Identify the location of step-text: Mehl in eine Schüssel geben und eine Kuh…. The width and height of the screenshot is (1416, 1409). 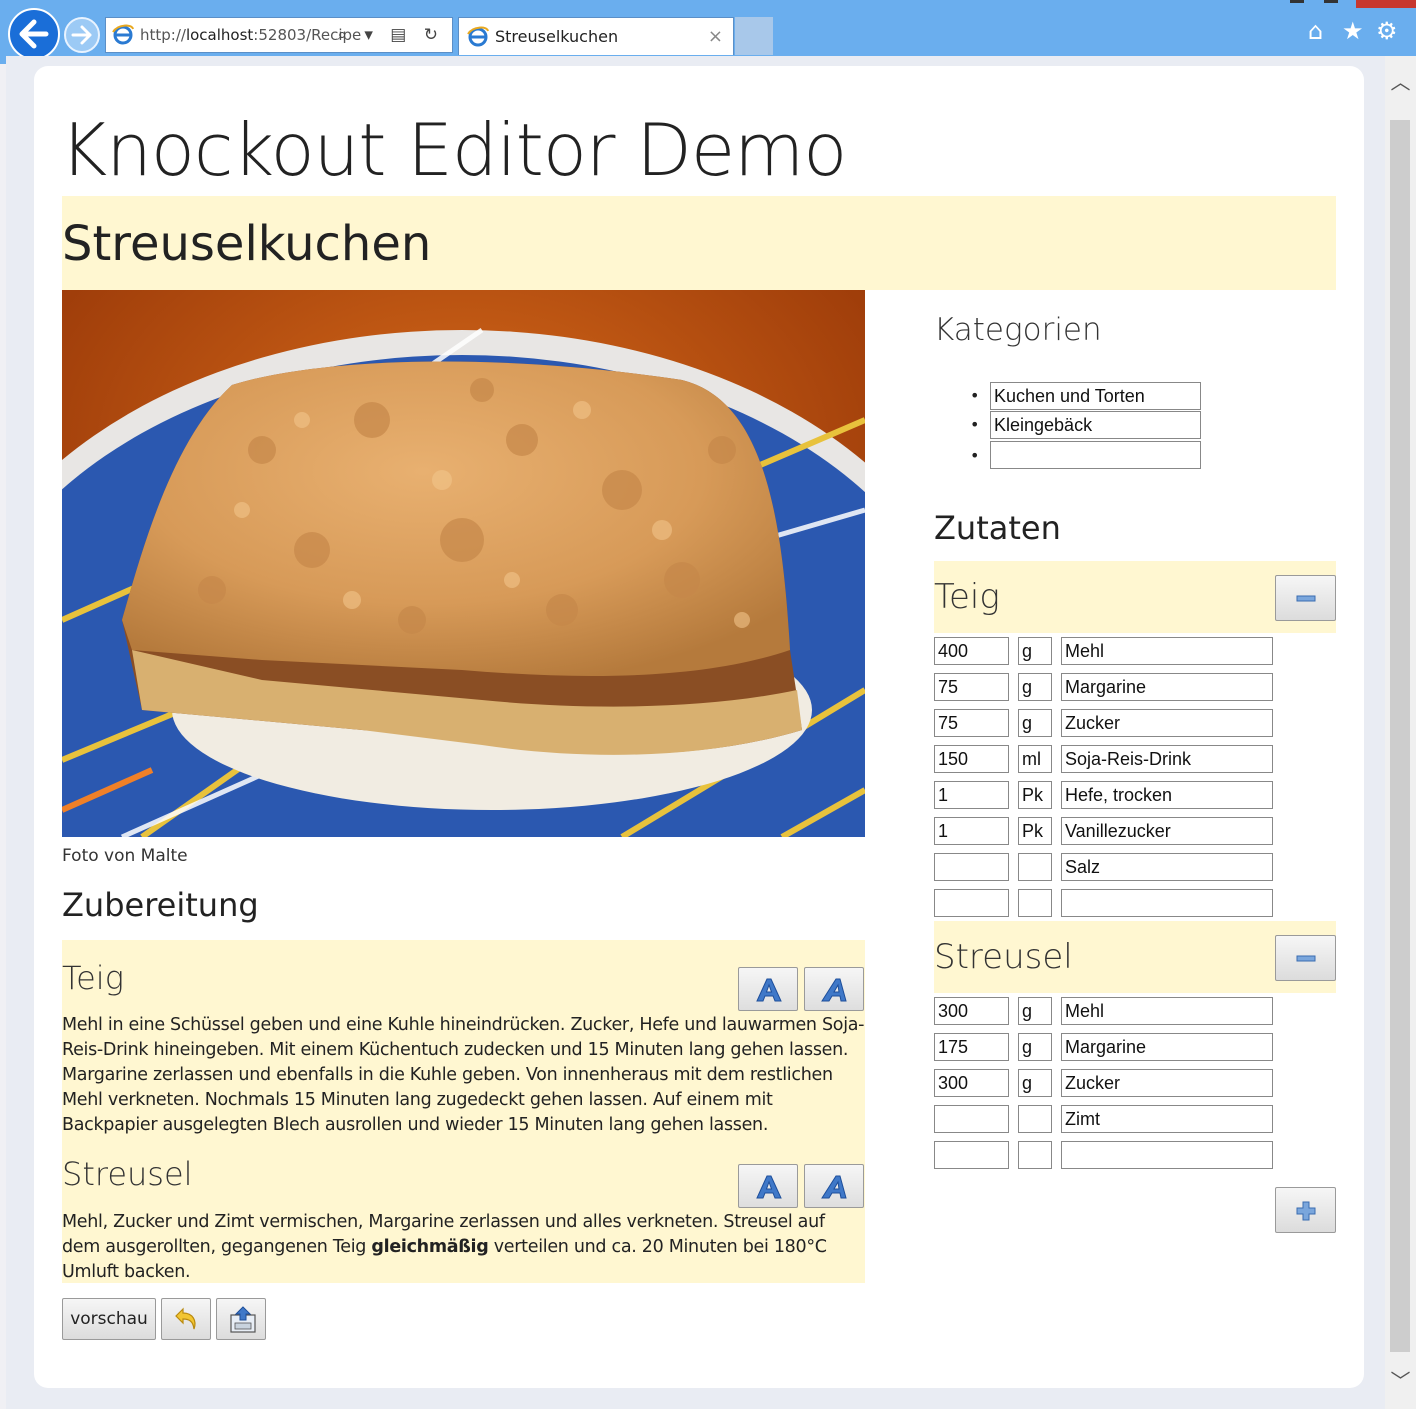
(463, 1075).